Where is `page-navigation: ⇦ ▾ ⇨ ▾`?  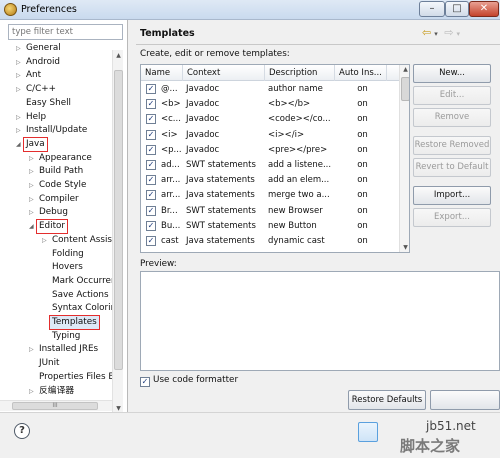 page-navigation: ⇦ ▾ ⇨ ▾ is located at coordinates (442, 32).